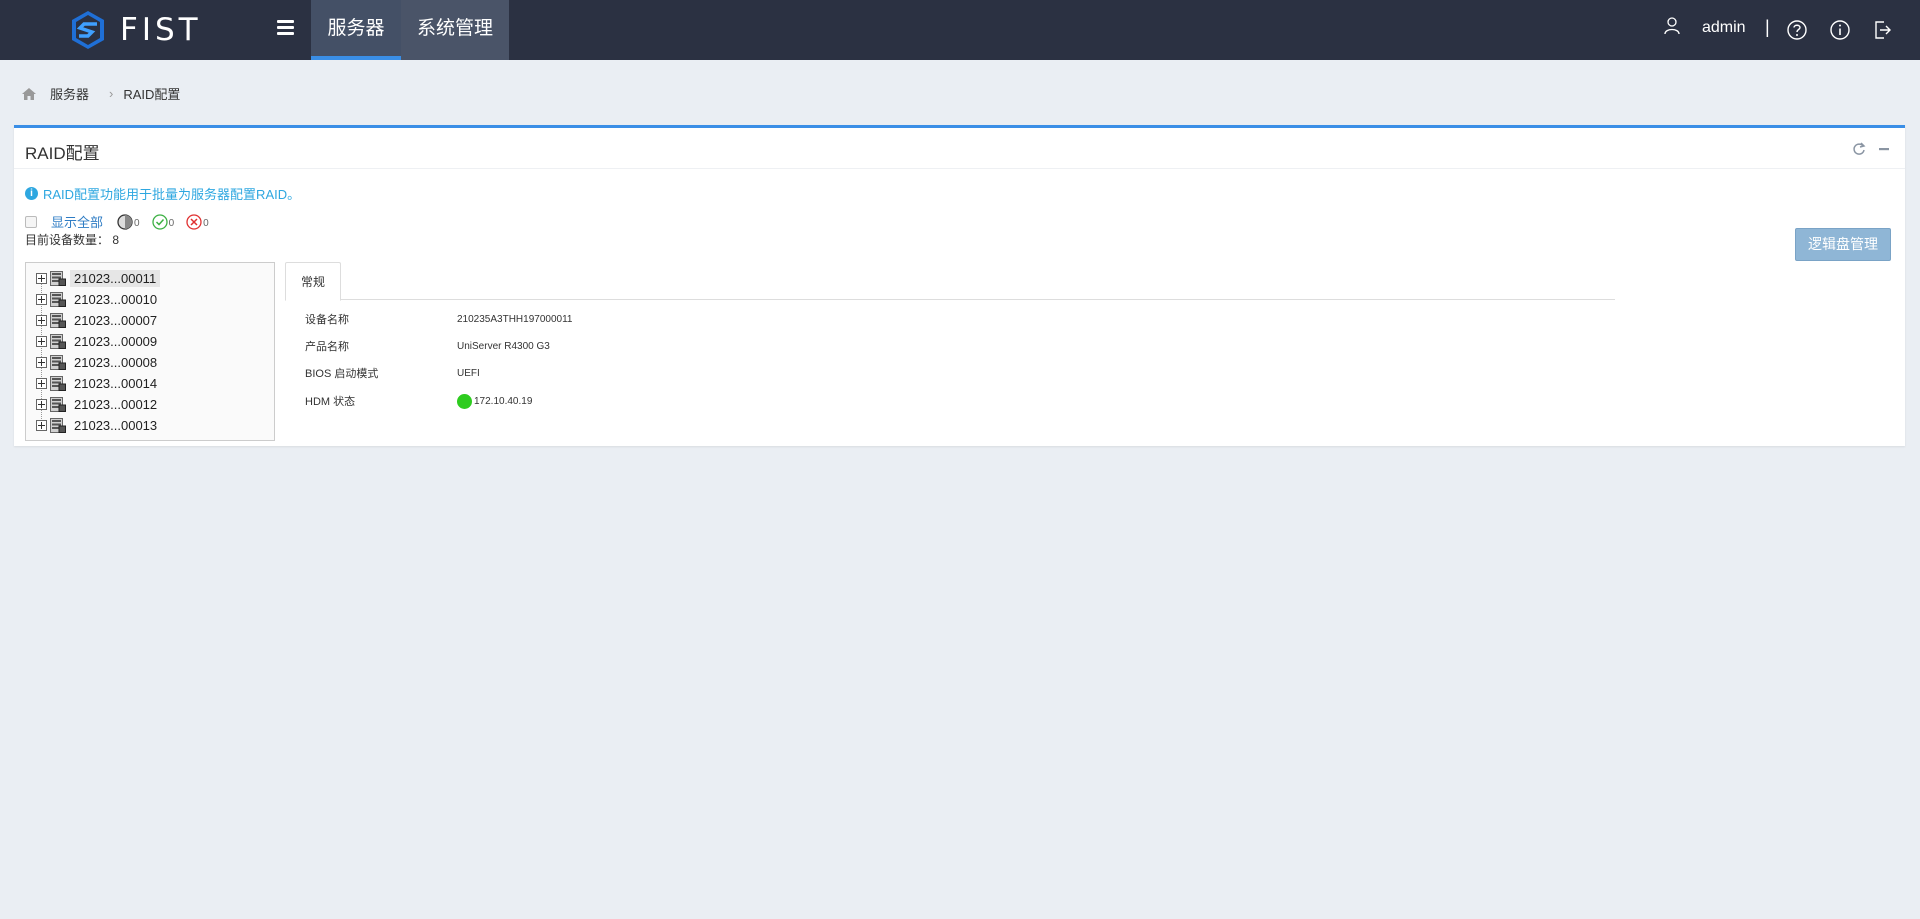 The image size is (1920, 919). I want to click on tree-node: 21023...00009, so click(150, 341).